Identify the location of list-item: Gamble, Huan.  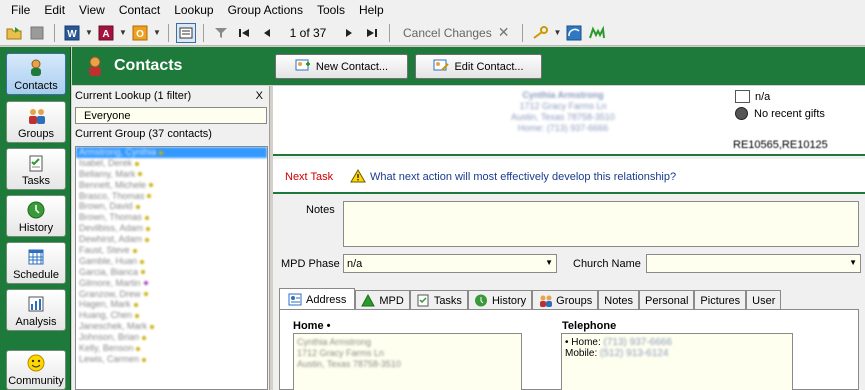
(171, 261).